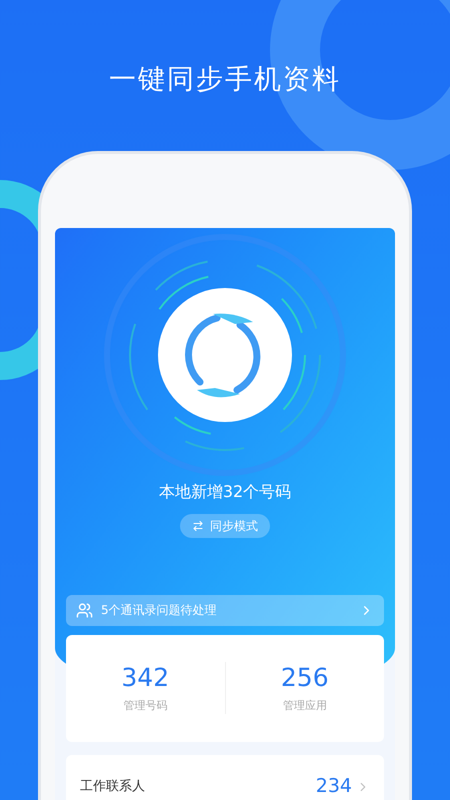  I want to click on sync-status-text: 本地新增32个号码, so click(225, 491).